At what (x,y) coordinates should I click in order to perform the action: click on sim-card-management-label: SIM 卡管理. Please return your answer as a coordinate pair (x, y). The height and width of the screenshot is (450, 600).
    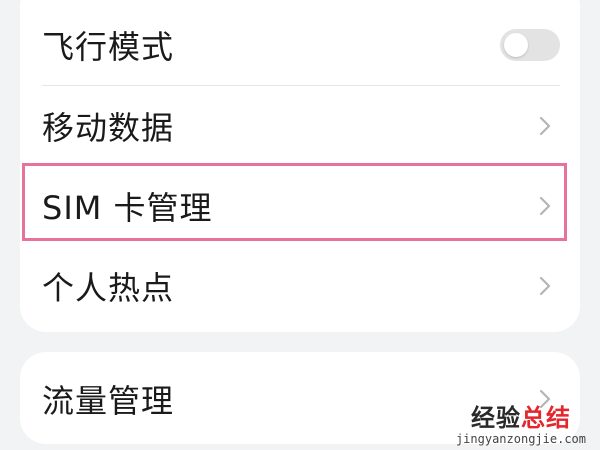
    Looking at the image, I should click on (127, 208).